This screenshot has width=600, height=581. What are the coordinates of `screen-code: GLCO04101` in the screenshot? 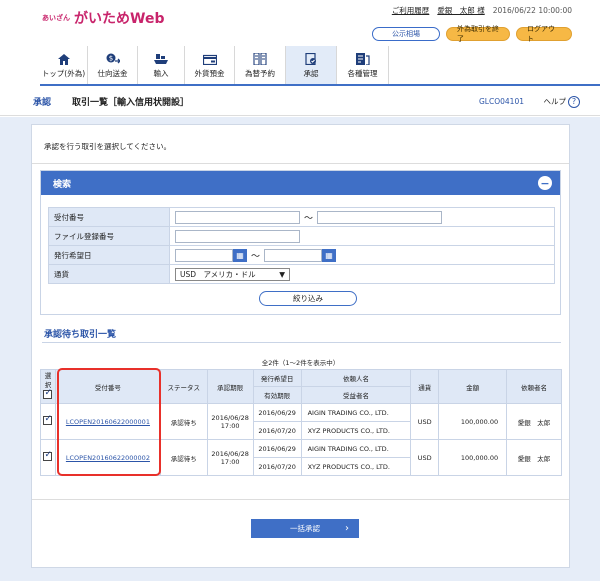 It's located at (501, 101).